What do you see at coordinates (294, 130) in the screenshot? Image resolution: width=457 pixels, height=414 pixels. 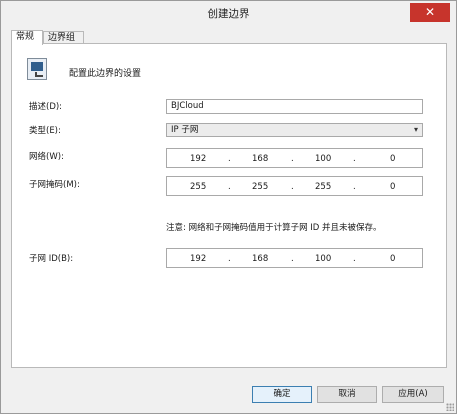 I see `type-select: IP 子网 ▾` at bounding box center [294, 130].